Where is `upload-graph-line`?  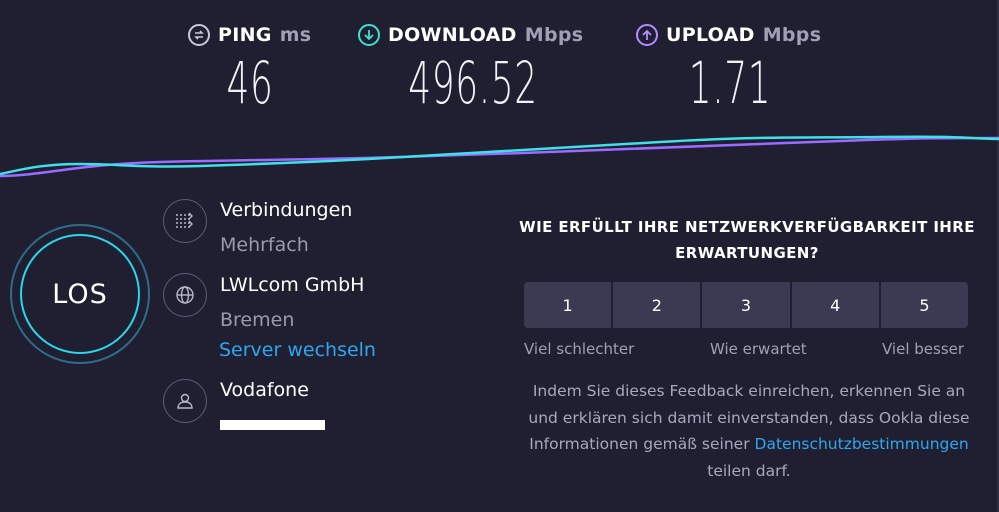
upload-graph-line is located at coordinates (499, 157).